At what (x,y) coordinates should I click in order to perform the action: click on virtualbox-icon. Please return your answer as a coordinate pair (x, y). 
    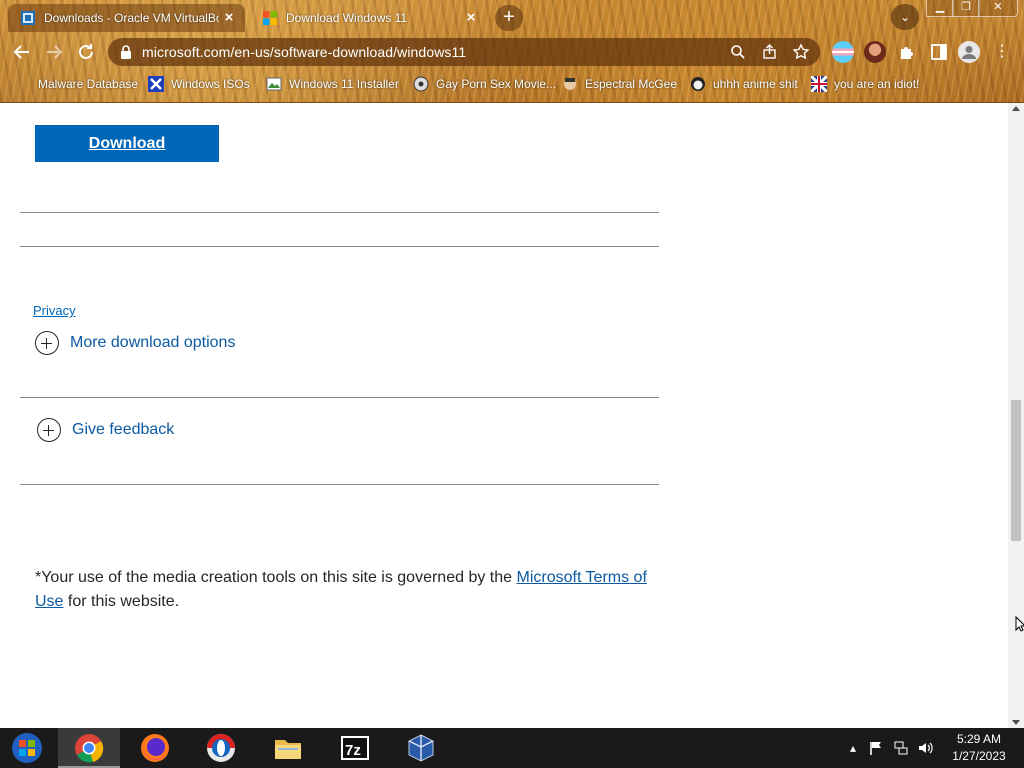
    Looking at the image, I should click on (421, 748).